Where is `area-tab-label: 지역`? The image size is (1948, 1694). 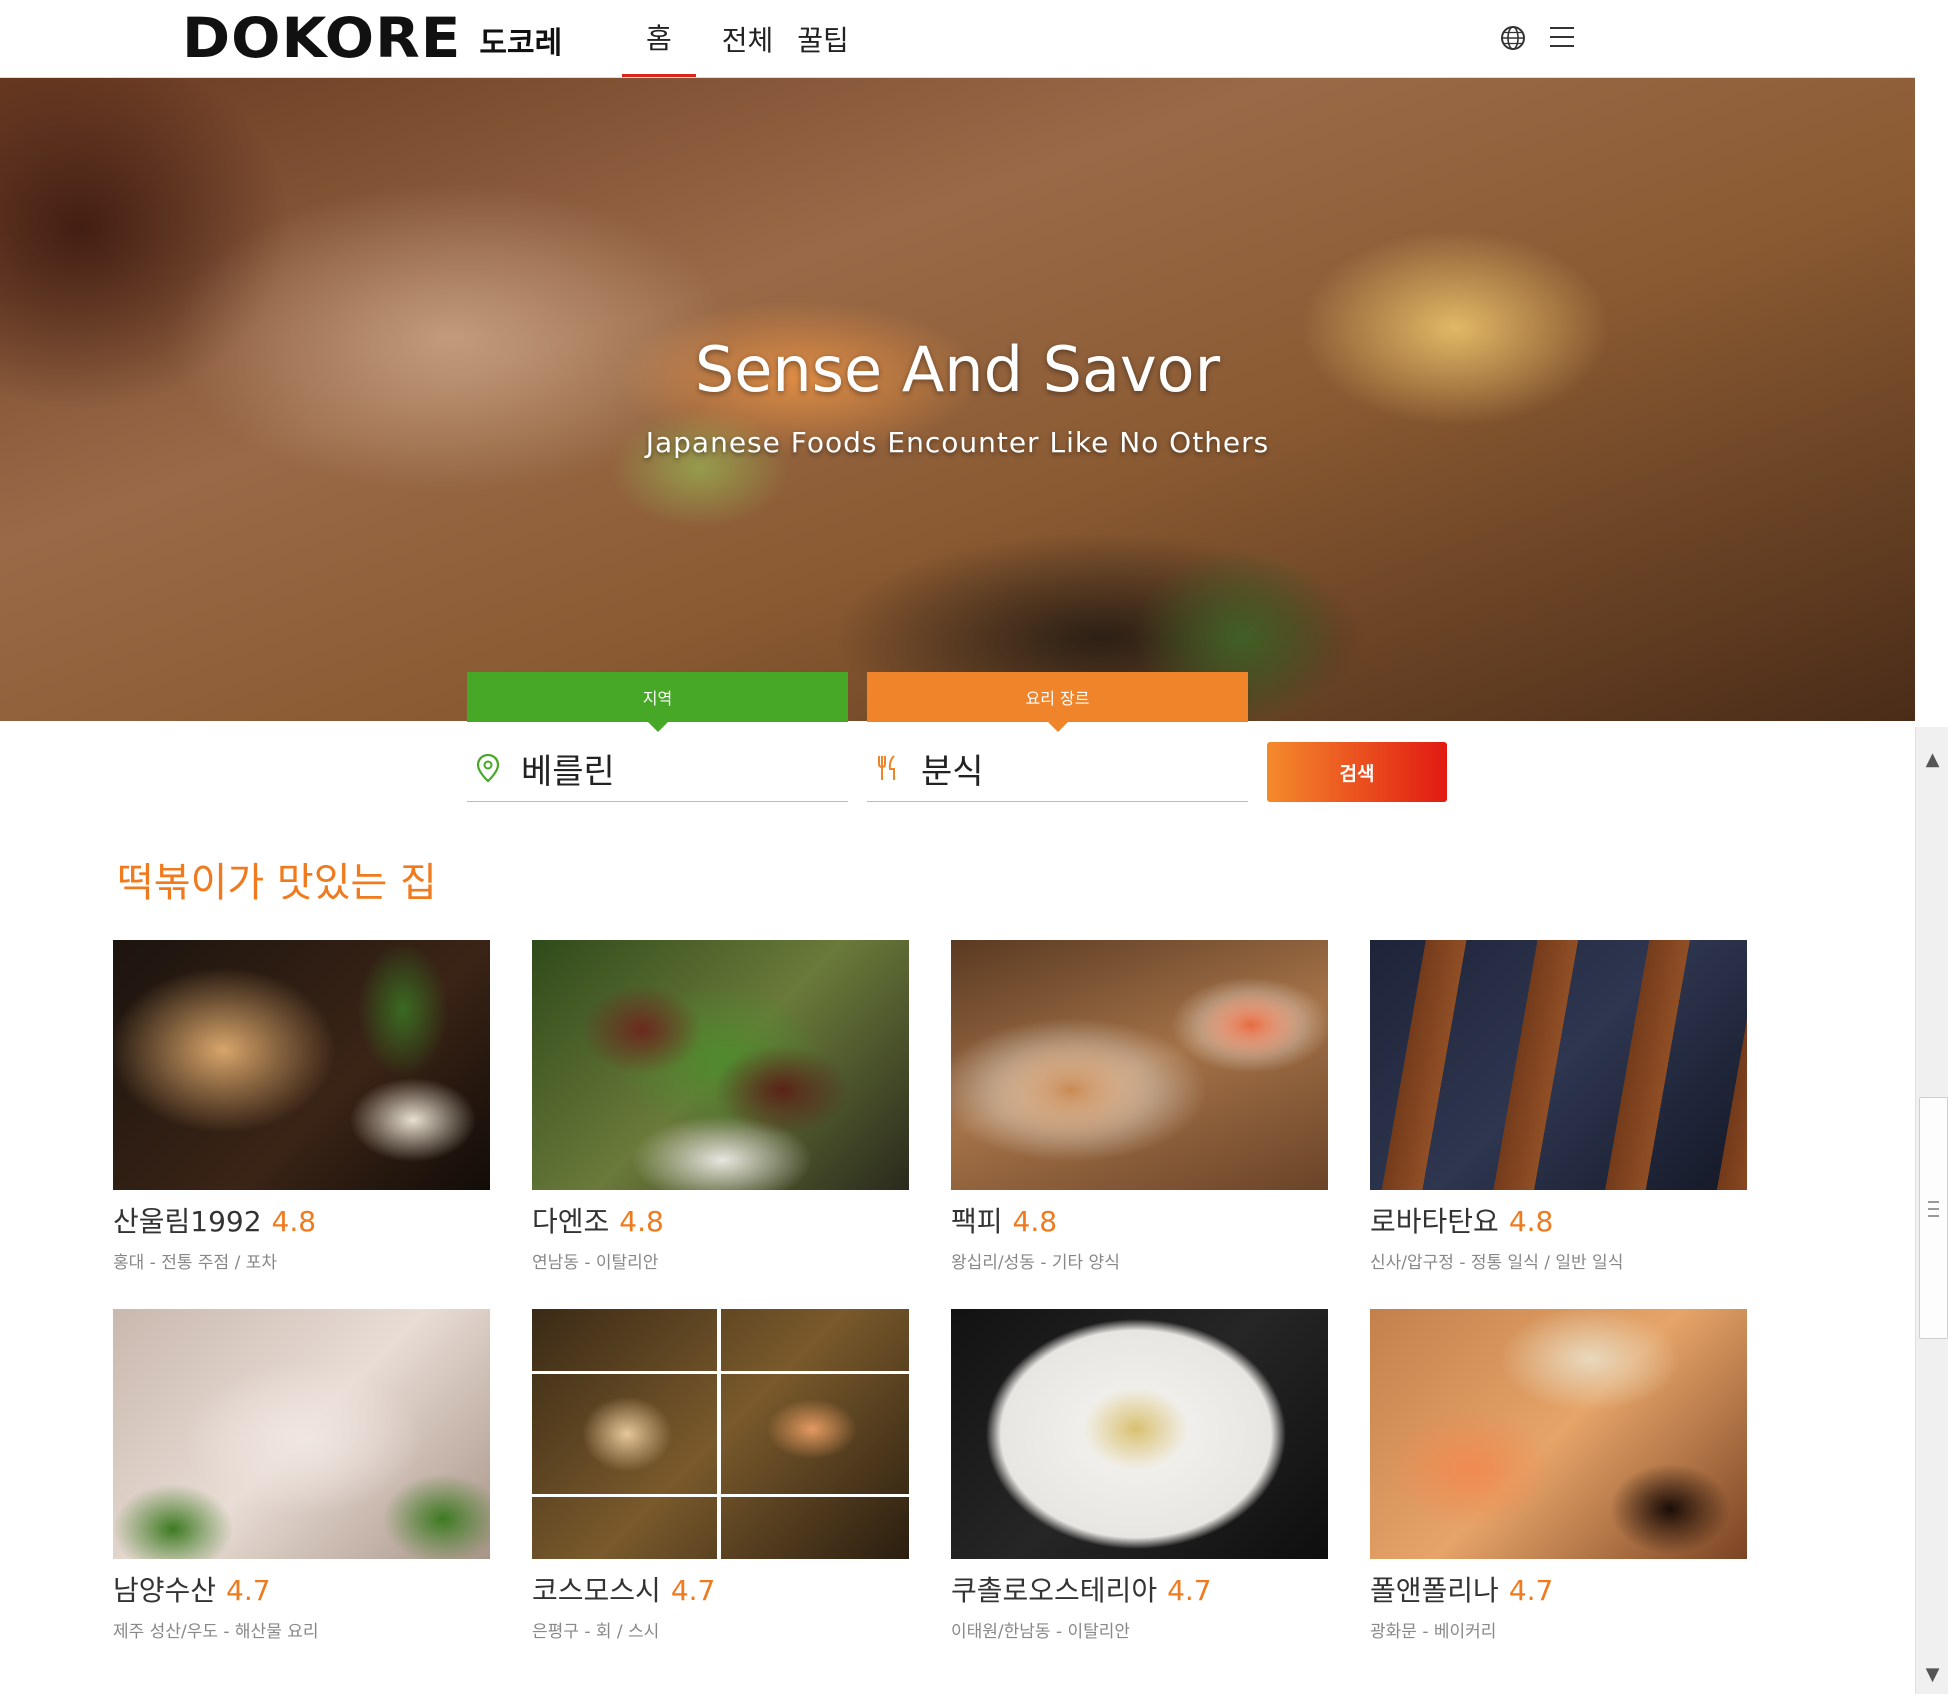 area-tab-label: 지역 is located at coordinates (657, 698).